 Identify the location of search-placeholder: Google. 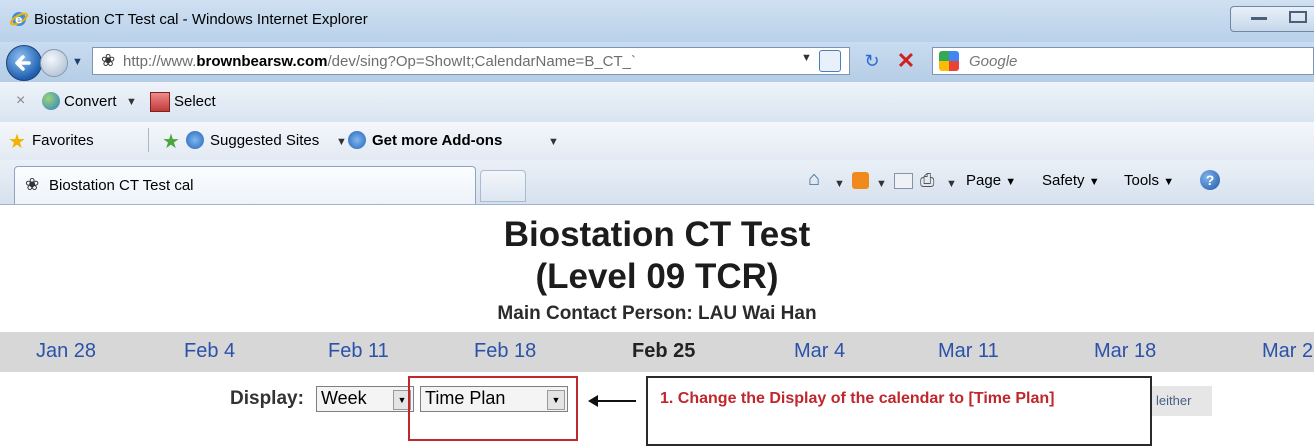
(993, 61).